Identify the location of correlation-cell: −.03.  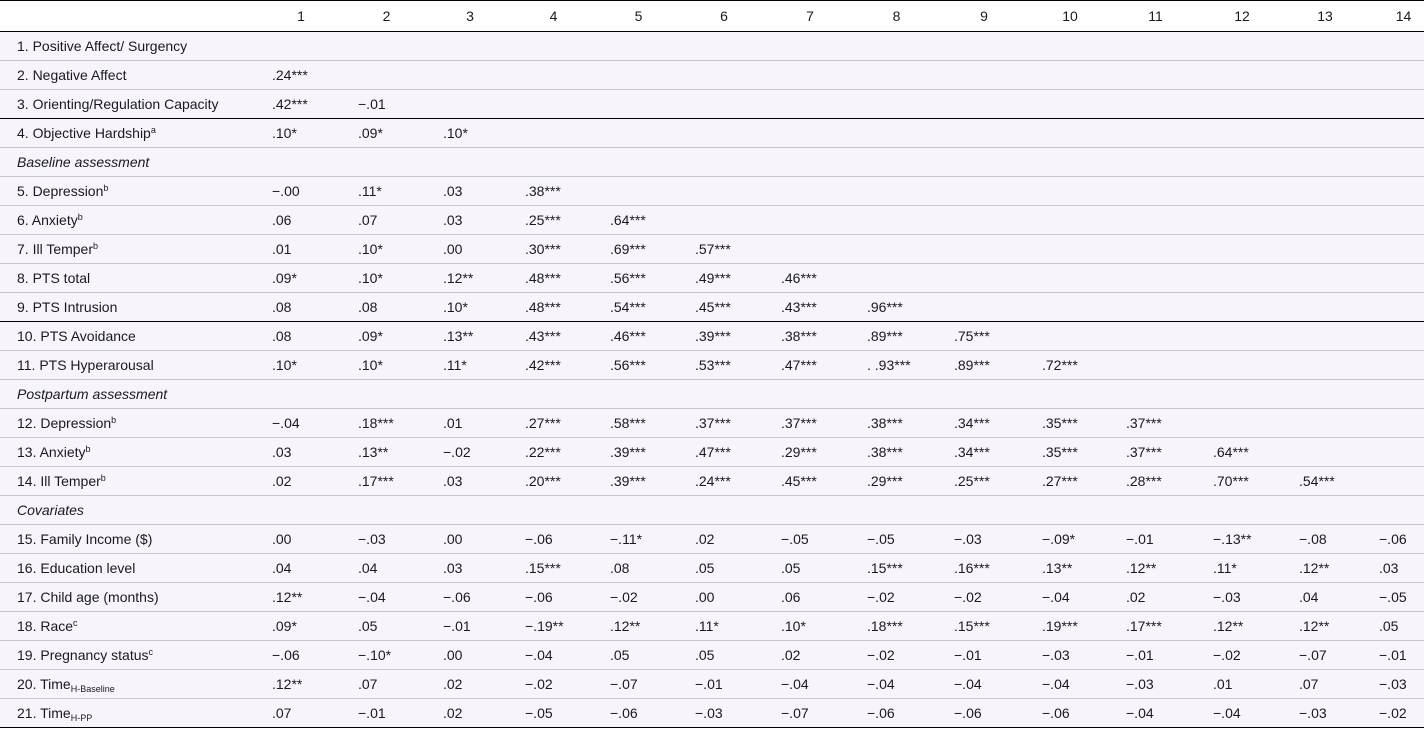
(1227, 597).